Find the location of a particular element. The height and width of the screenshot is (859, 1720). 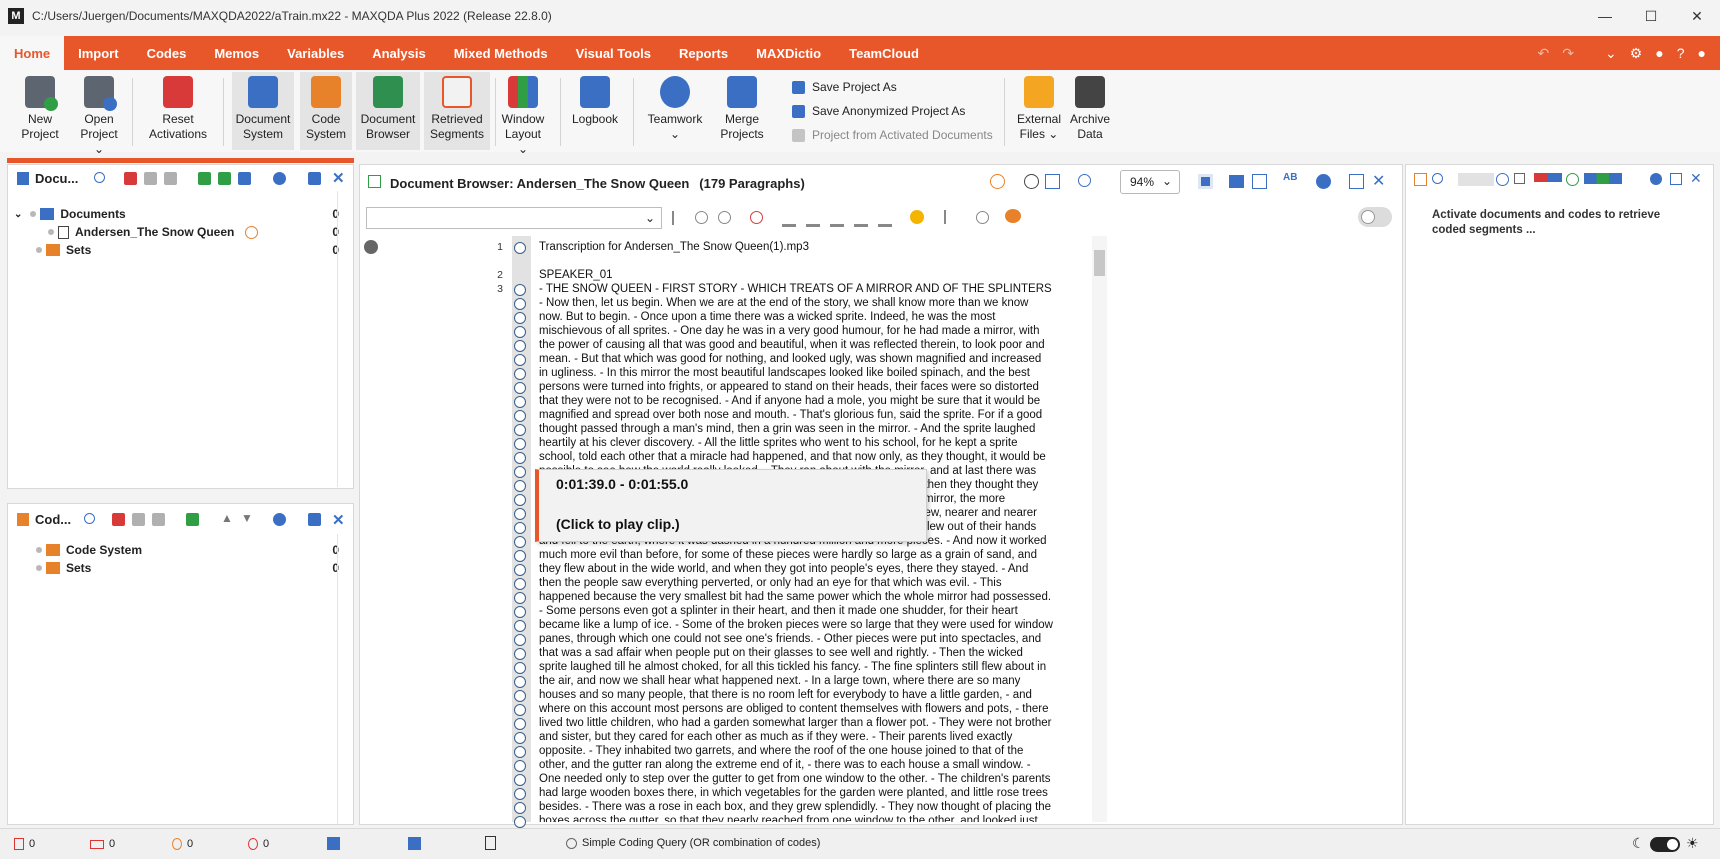

zoom-select: 94% ⌄ is located at coordinates (1150, 182).